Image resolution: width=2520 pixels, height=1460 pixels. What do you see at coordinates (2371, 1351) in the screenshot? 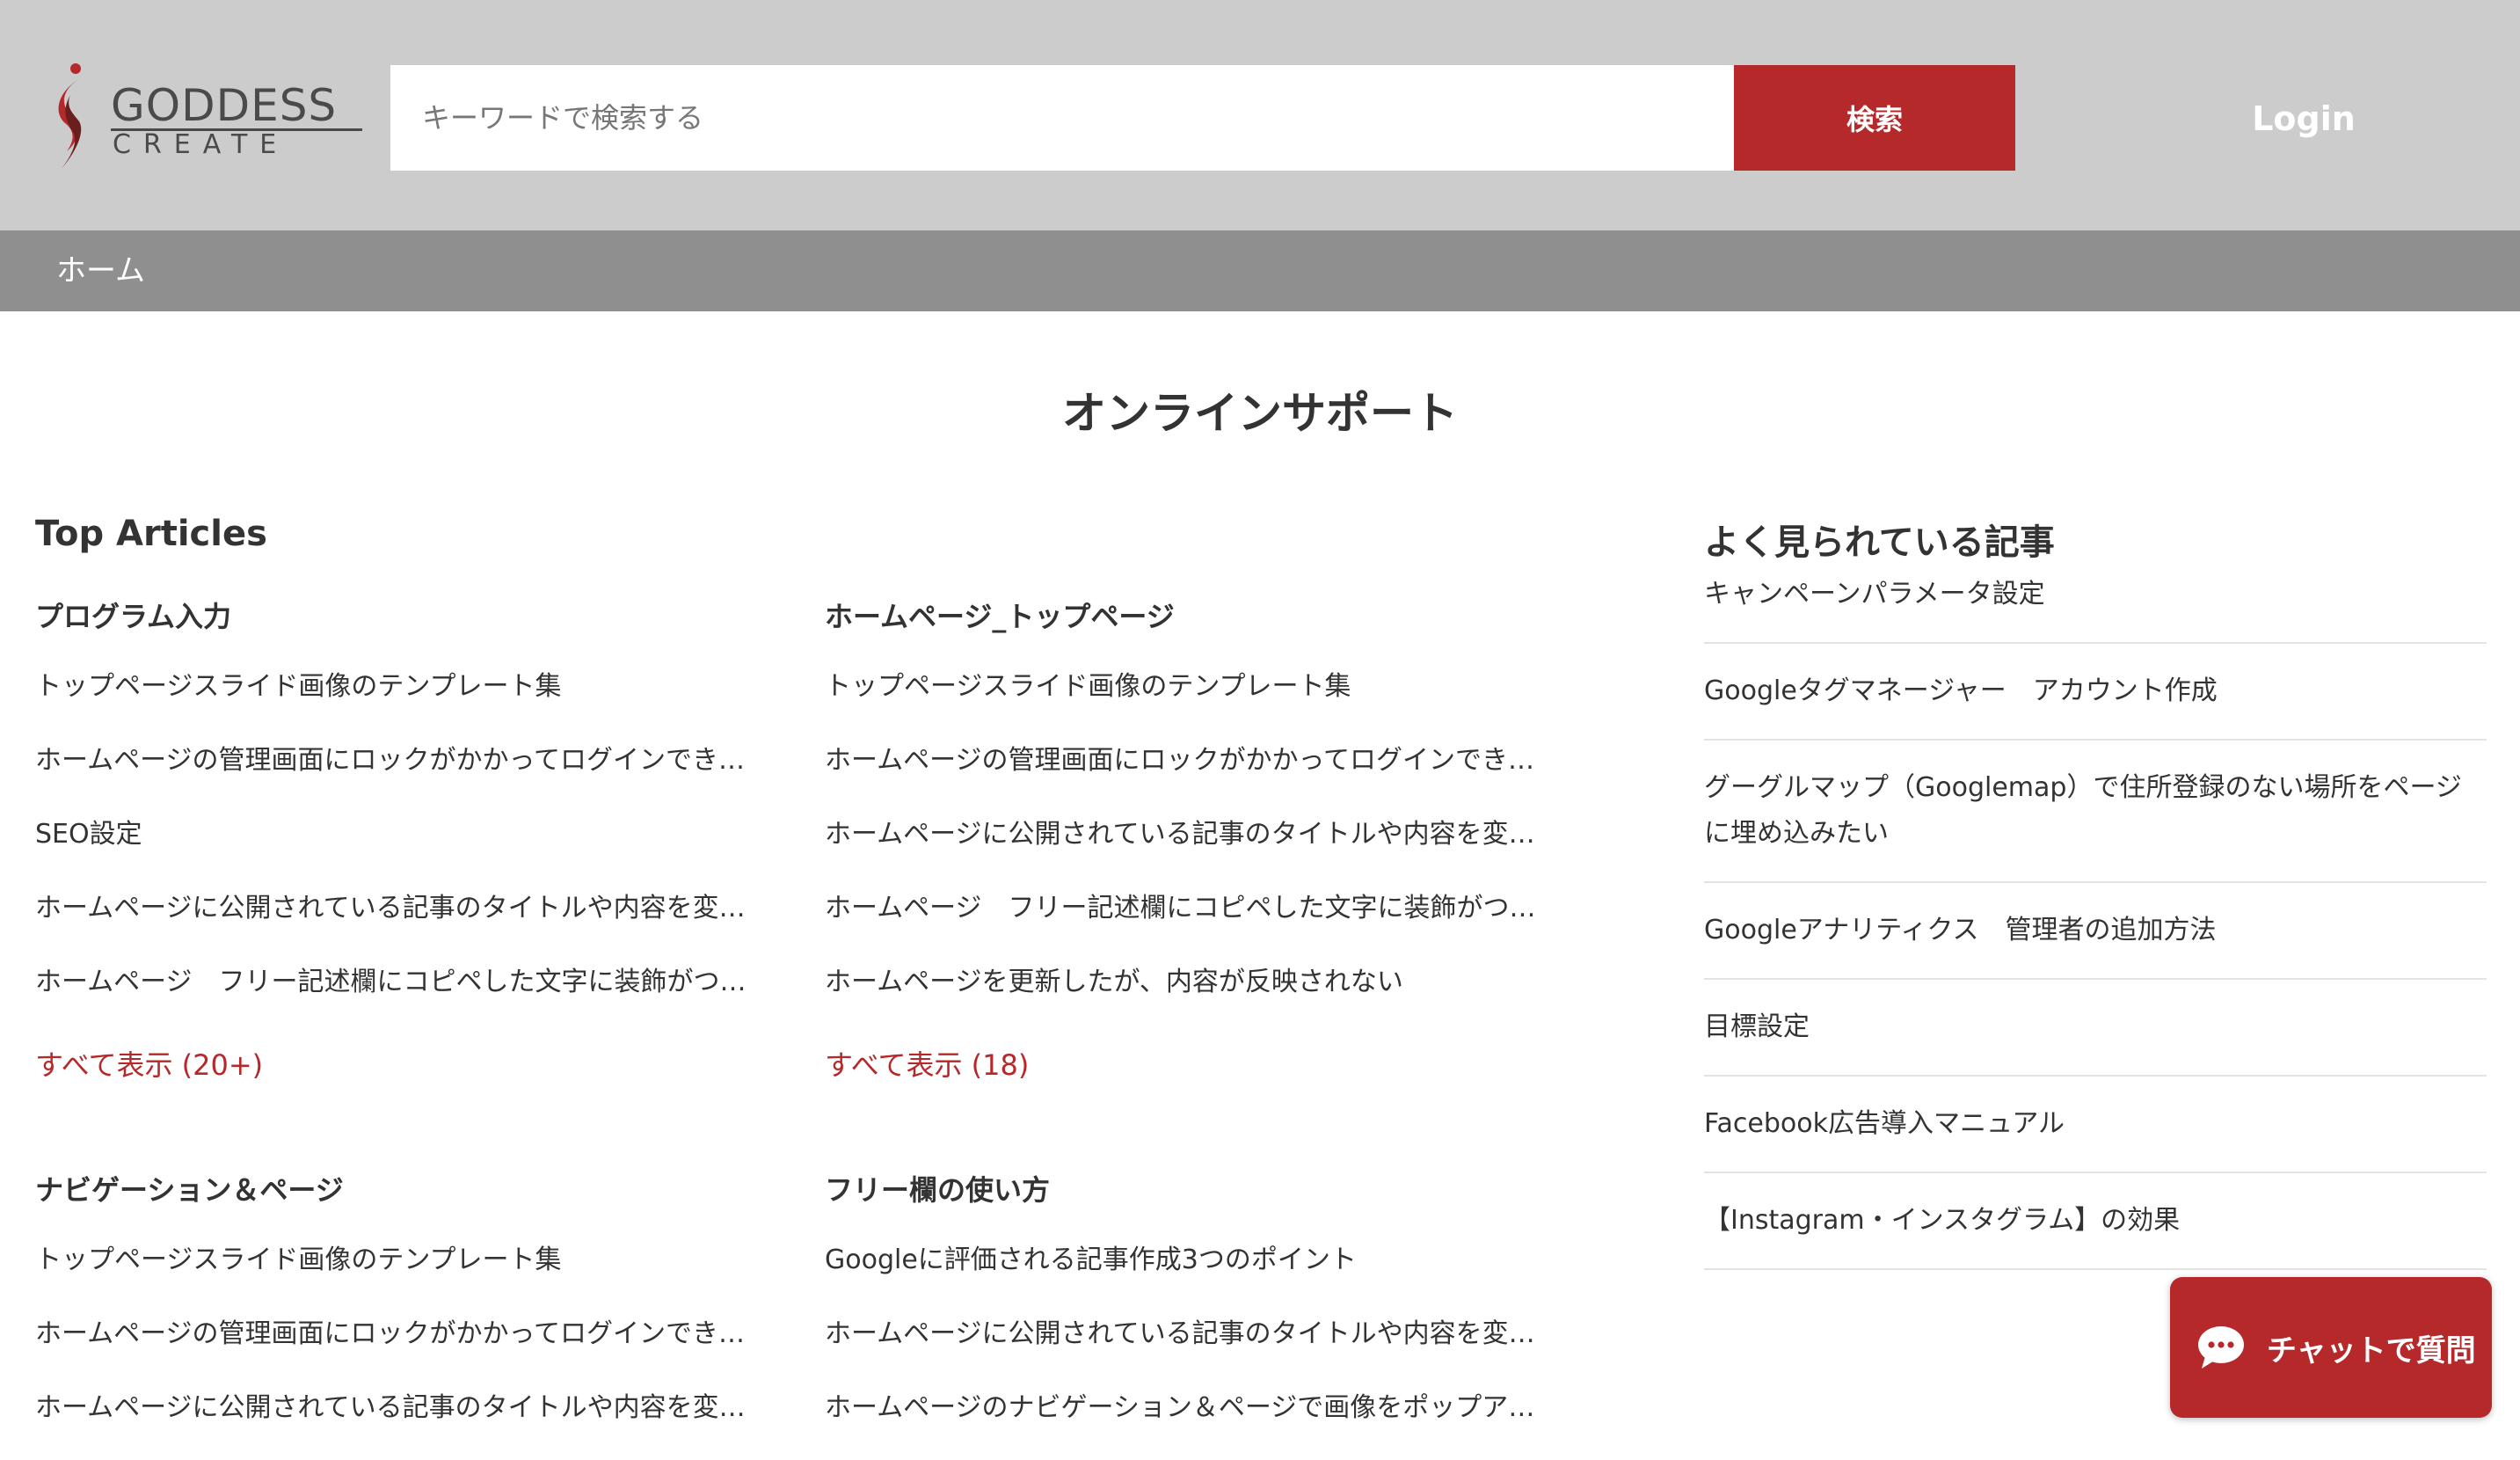
I see `chat-button-label: チャットで質問` at bounding box center [2371, 1351].